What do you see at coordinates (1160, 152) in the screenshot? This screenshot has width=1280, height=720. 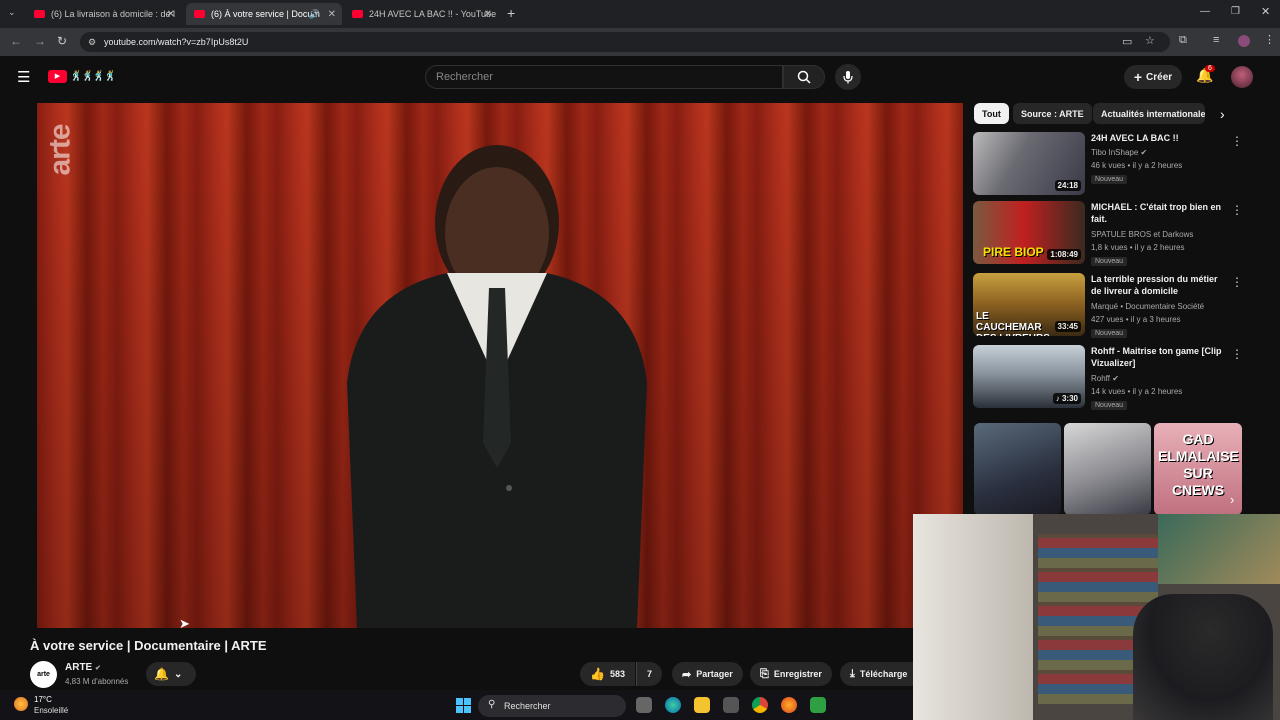 I see `recommendation-channel: Tibo InShape ✔` at bounding box center [1160, 152].